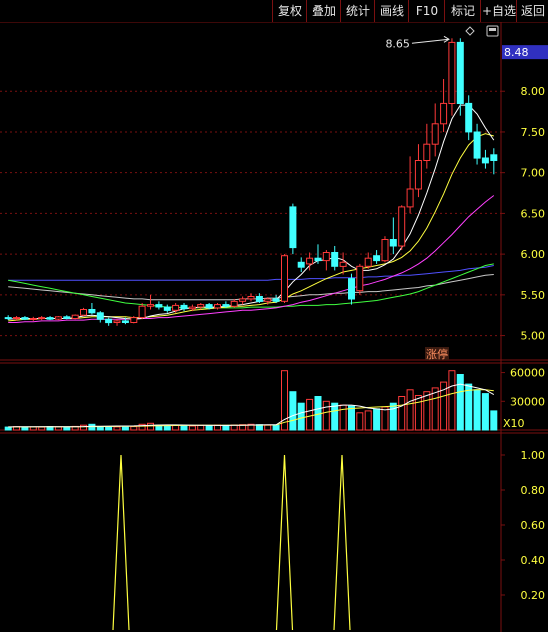  I want to click on price-tick-label: 7.50, so click(533, 132).